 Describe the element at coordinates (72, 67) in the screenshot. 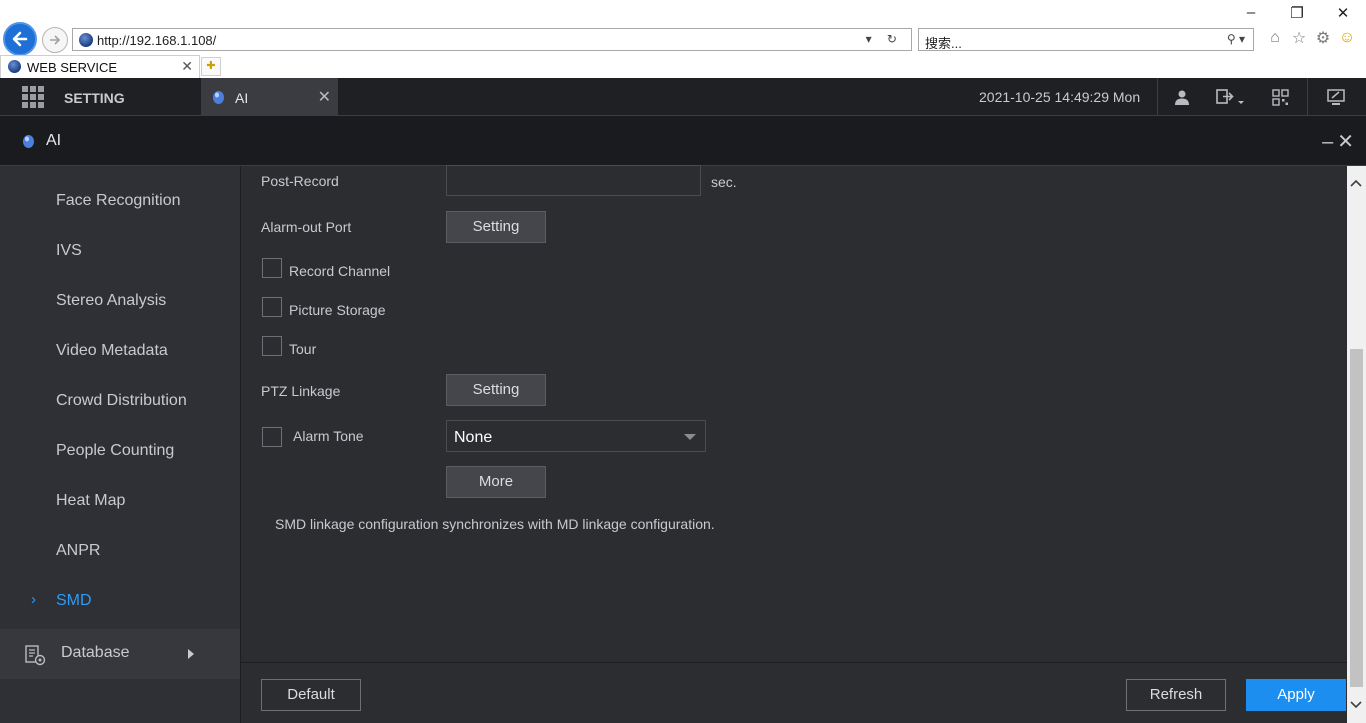

I see `tab-title: WEB SERVICE` at that location.